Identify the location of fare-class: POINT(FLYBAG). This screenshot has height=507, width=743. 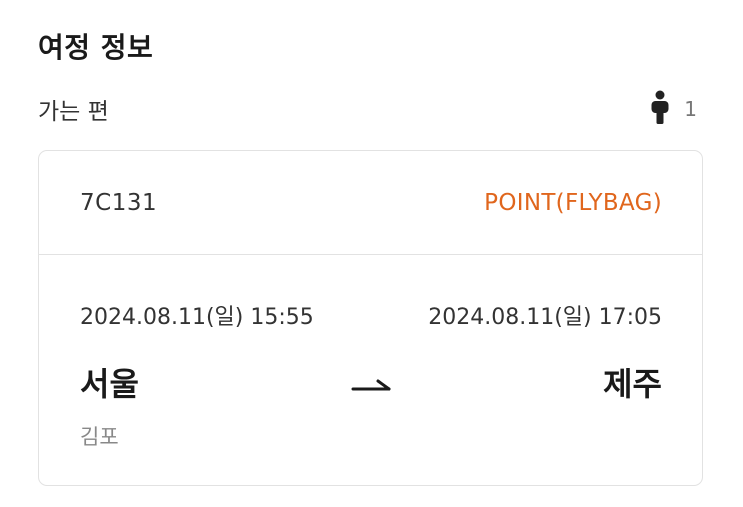
(573, 202).